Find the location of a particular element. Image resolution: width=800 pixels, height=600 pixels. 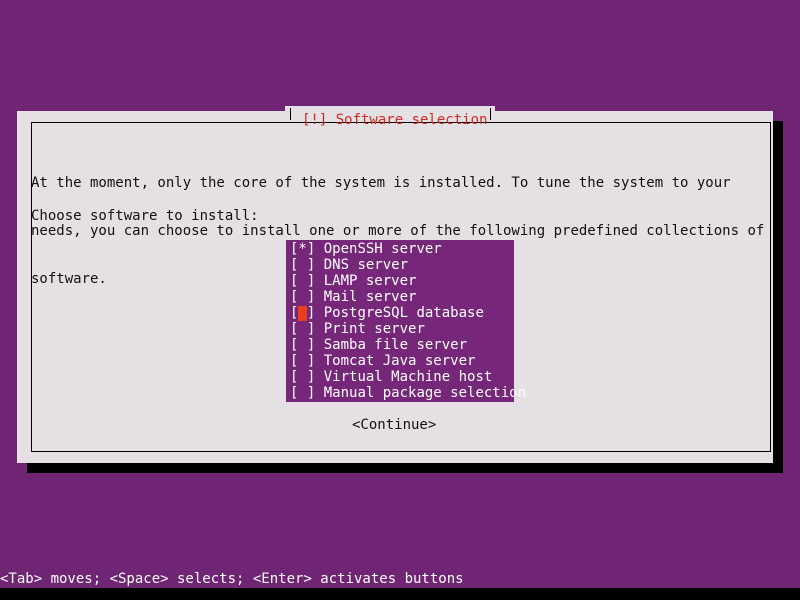

dialog-title-tick-left is located at coordinates (290, 114).